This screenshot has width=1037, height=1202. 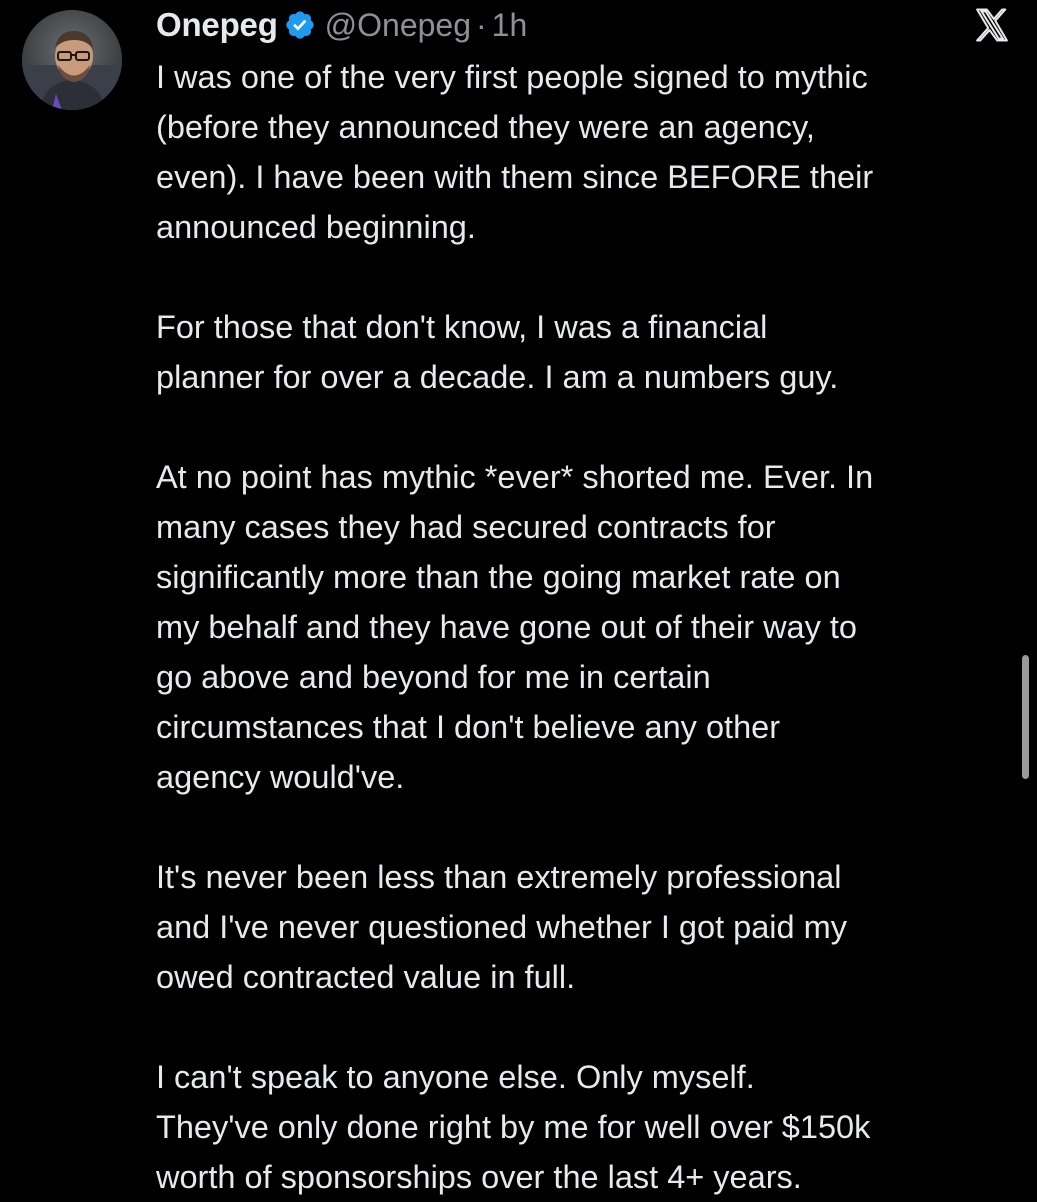 What do you see at coordinates (316, 227) in the screenshot?
I see `tweet-text-line: announced beginning.` at bounding box center [316, 227].